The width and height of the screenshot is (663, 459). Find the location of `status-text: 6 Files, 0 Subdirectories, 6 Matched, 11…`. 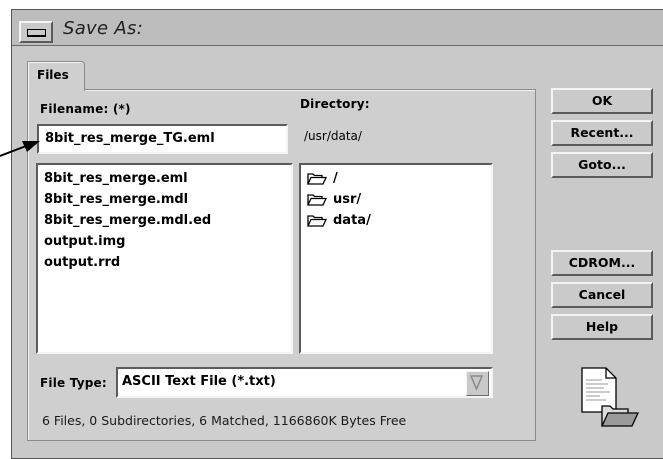

status-text: 6 Files, 0 Subdirectories, 6 Matched, 11… is located at coordinates (224, 420).